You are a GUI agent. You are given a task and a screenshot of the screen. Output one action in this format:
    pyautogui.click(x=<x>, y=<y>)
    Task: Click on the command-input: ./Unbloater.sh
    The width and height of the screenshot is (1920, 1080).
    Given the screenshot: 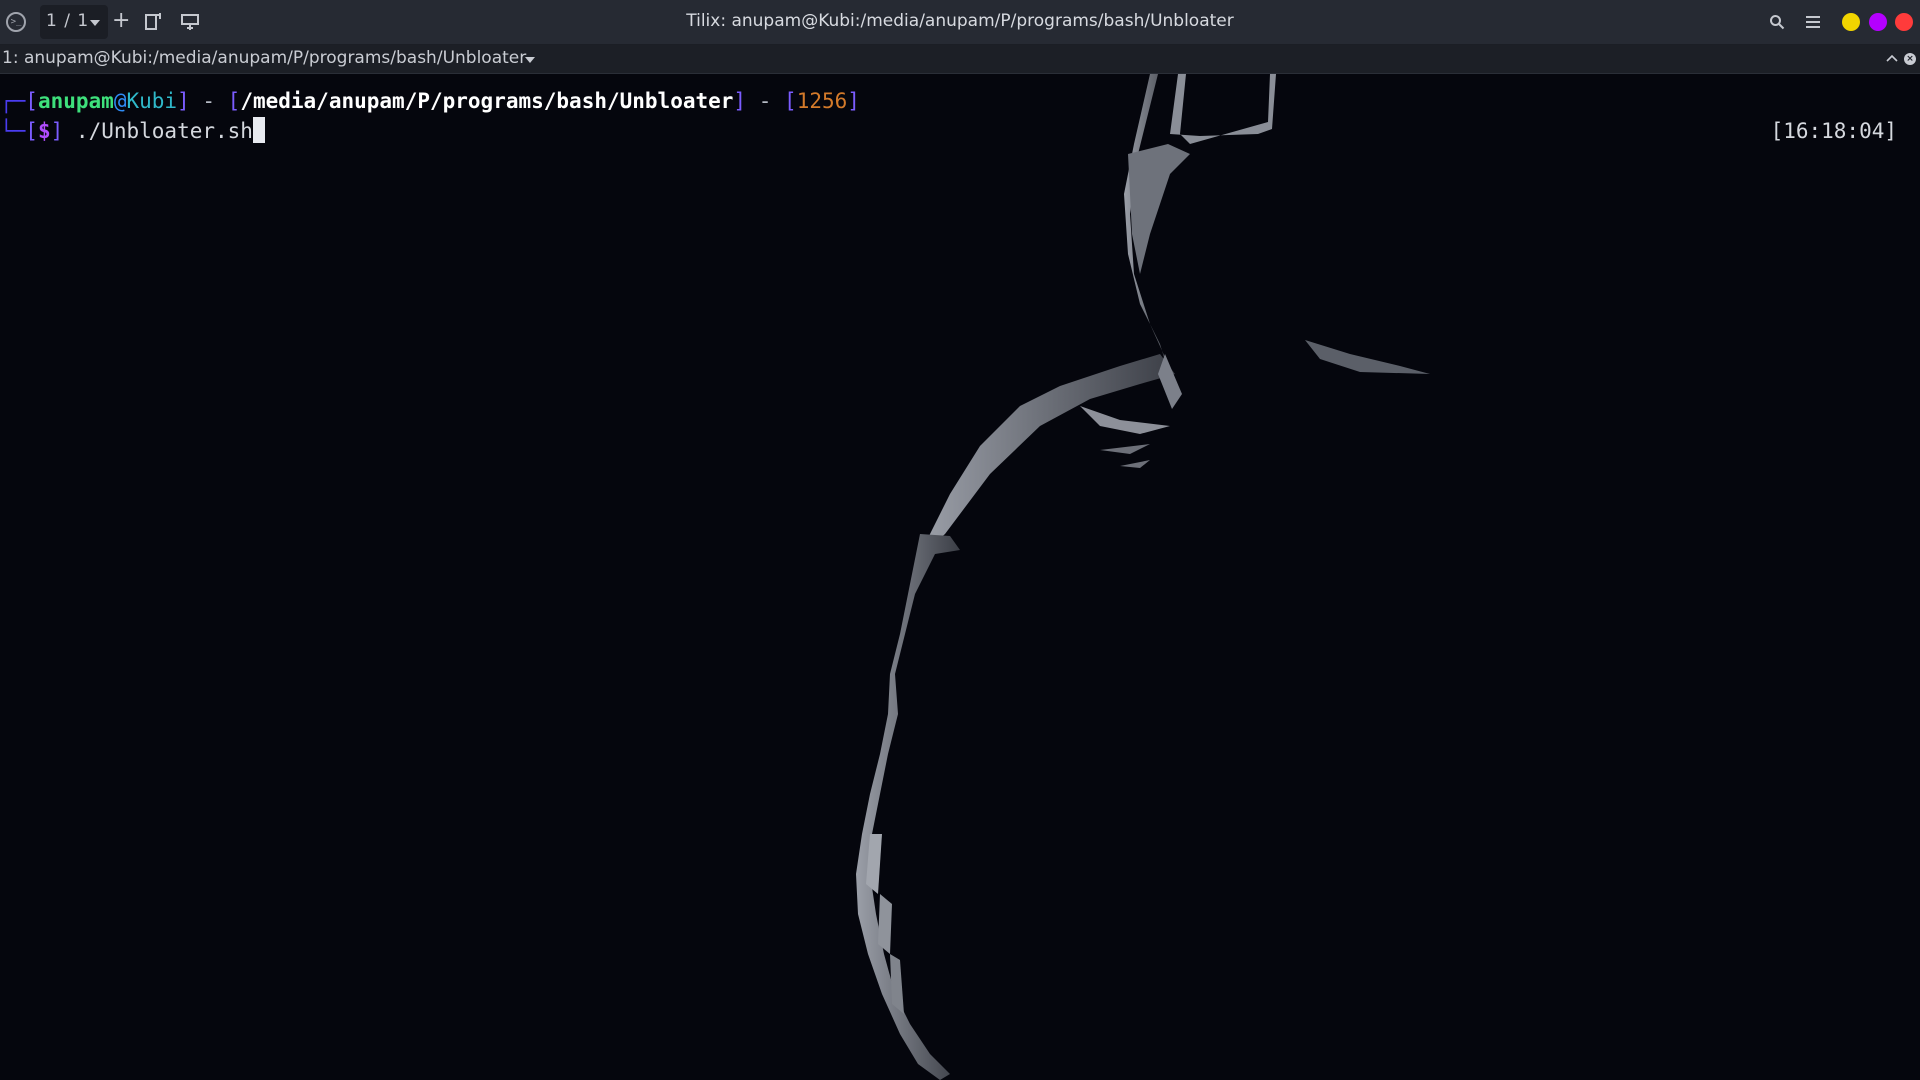 What is the action you would take?
    pyautogui.click(x=164, y=131)
    